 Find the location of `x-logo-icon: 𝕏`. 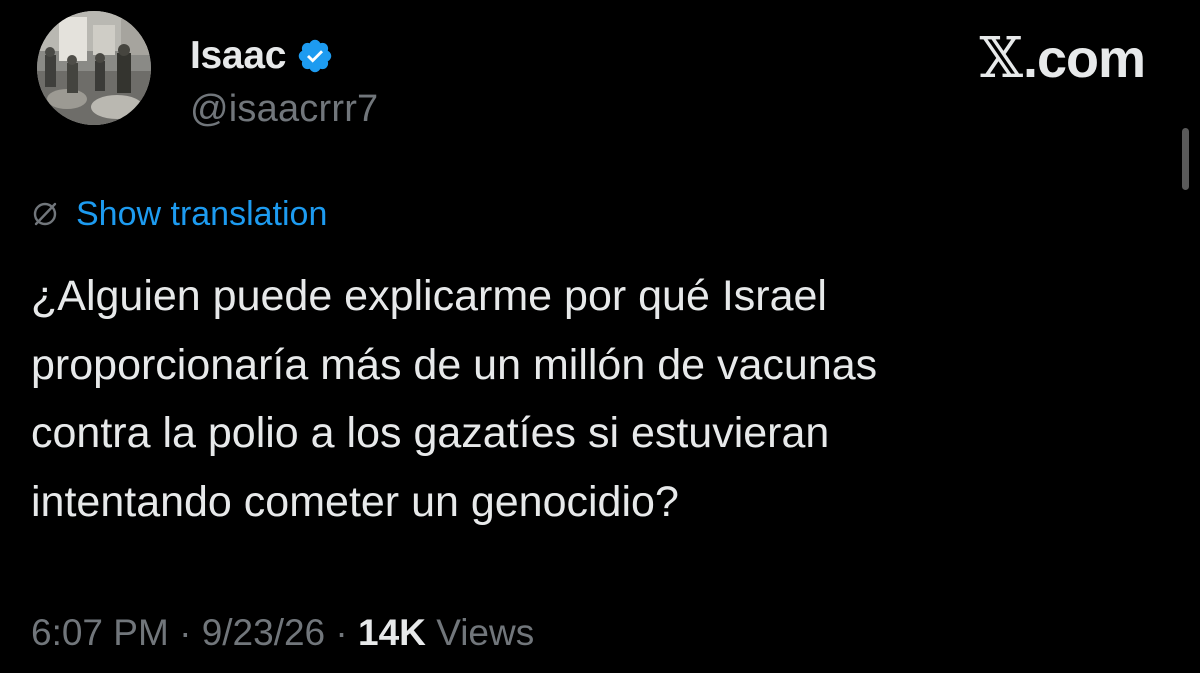

x-logo-icon: 𝕏 is located at coordinates (1001, 58).